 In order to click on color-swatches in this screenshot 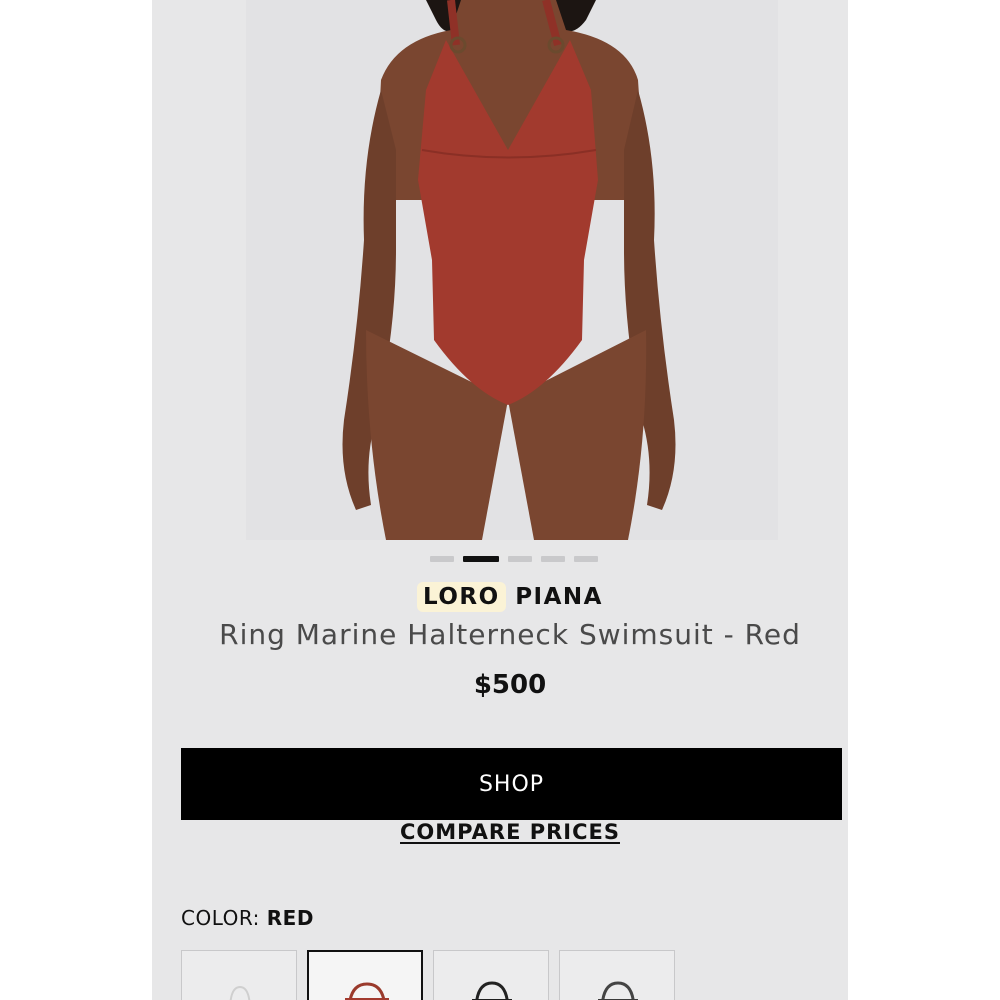, I will do `click(428, 975)`.